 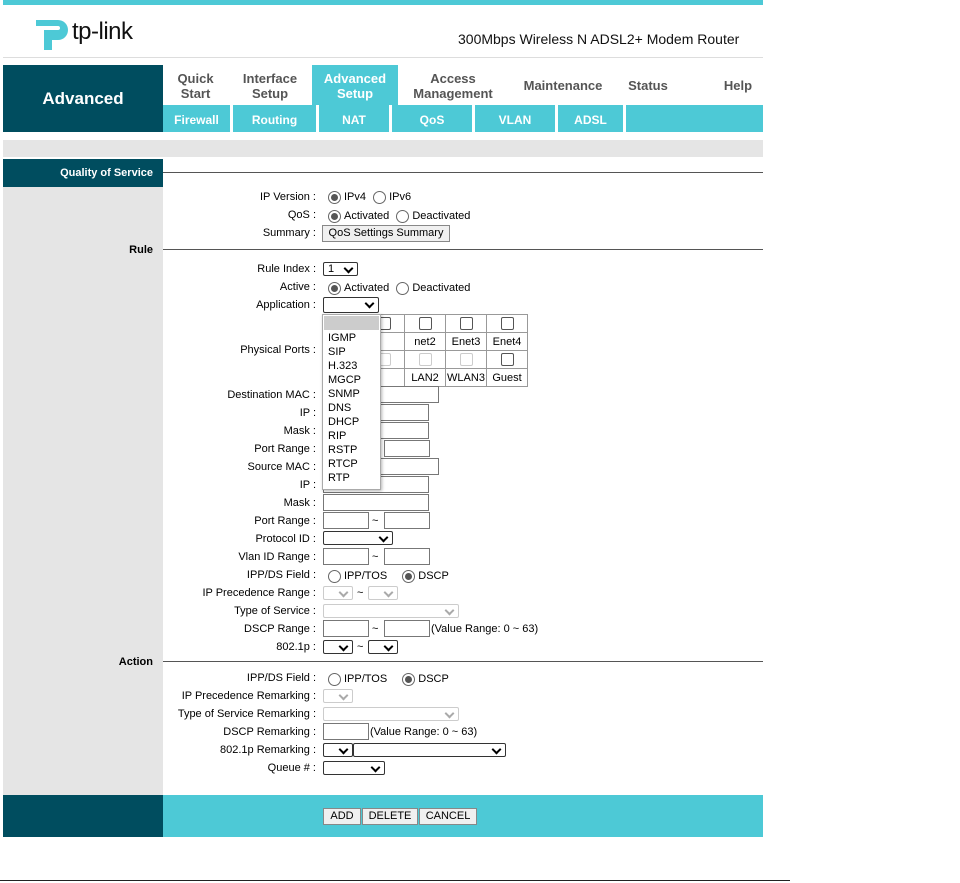 What do you see at coordinates (270, 86) in the screenshot?
I see `menu-interface-setup: Interface Setup` at bounding box center [270, 86].